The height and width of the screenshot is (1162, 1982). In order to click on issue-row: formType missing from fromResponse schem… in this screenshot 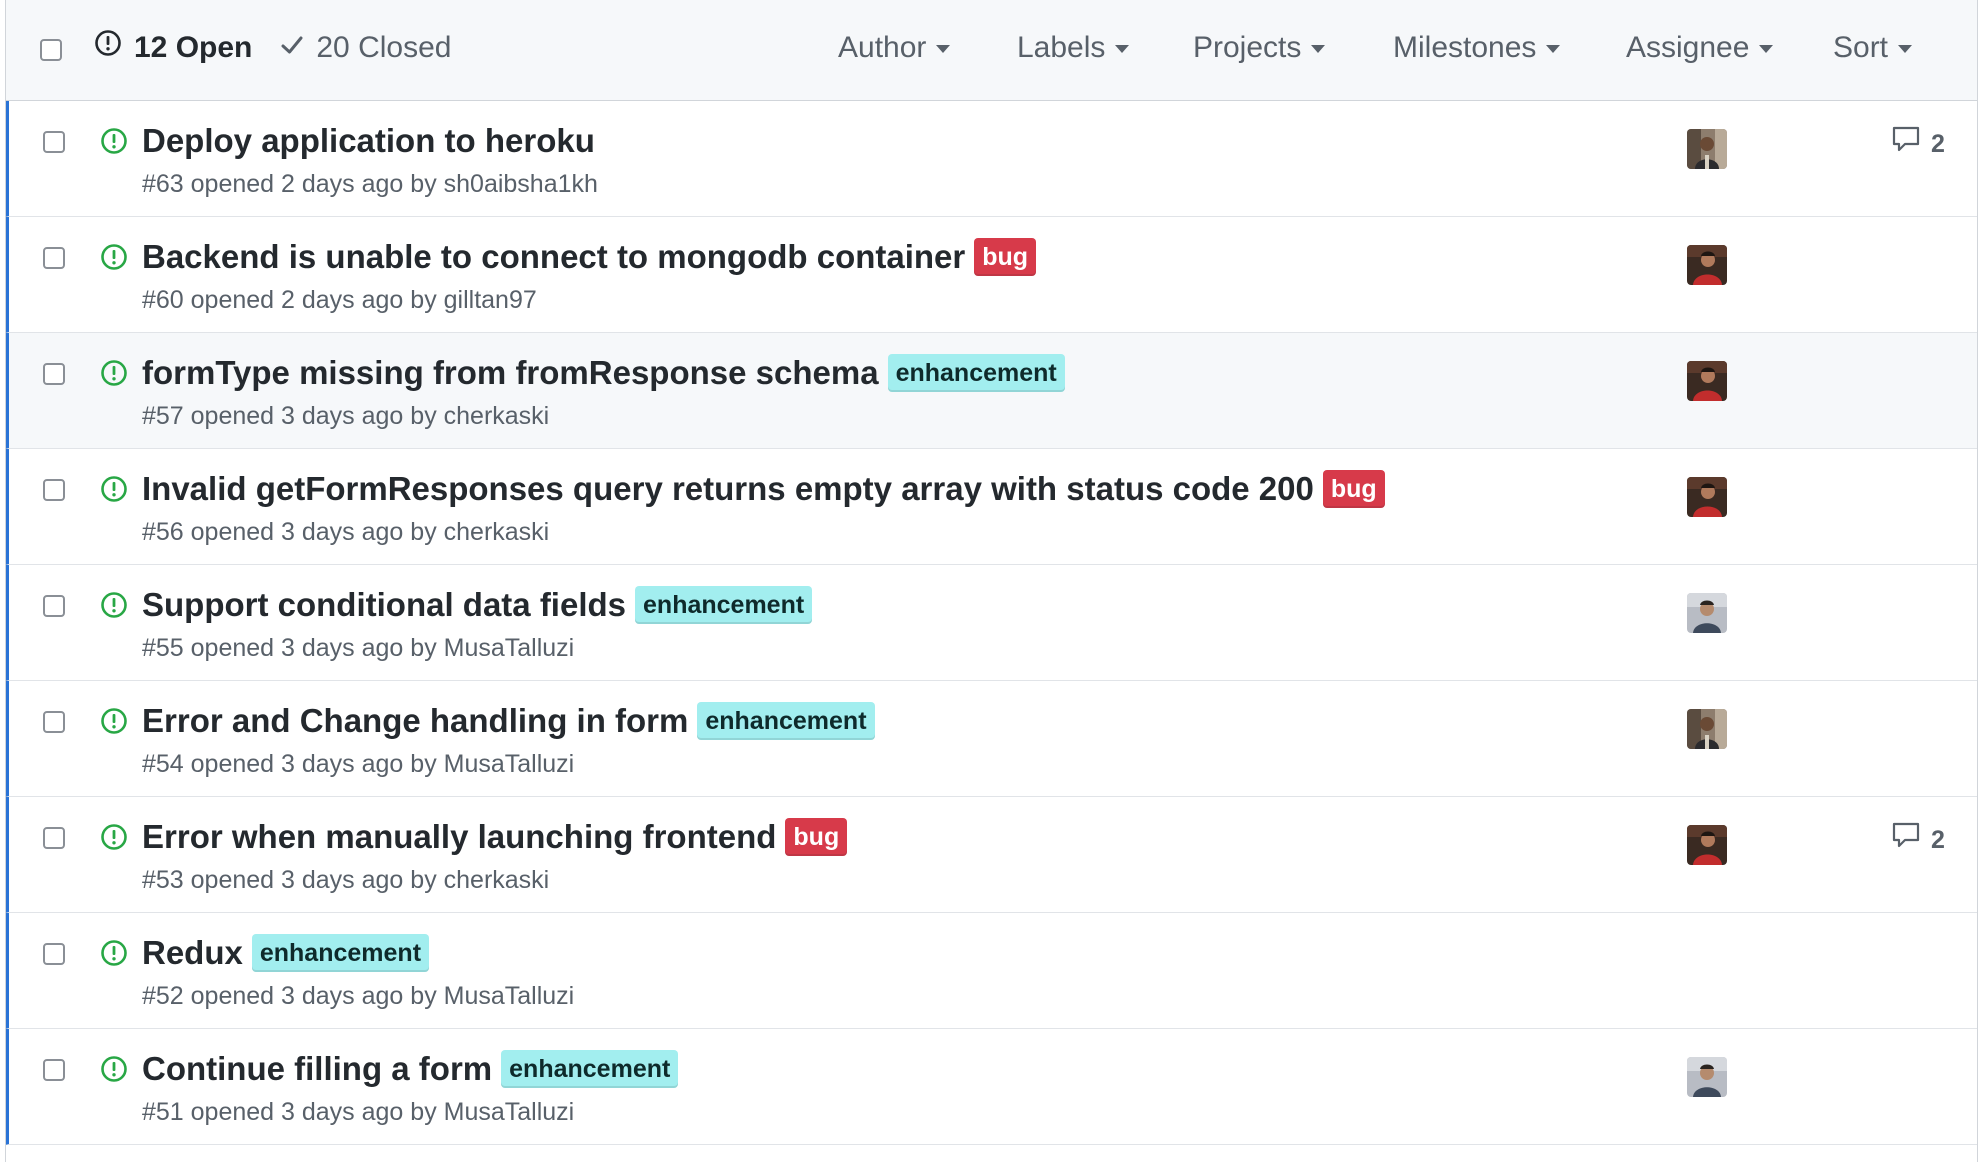, I will do `click(991, 391)`.